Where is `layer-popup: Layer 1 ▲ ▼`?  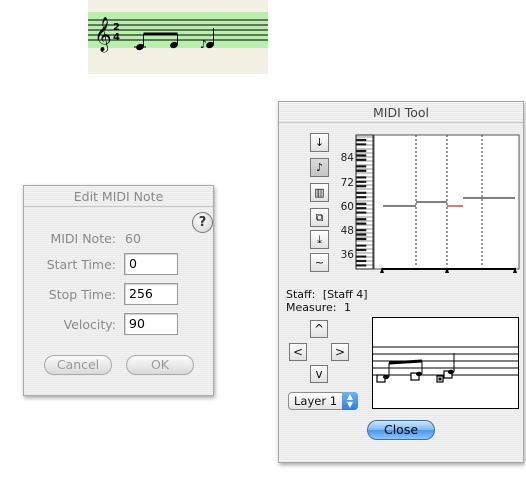
layer-popup: Layer 1 ▲ ▼ is located at coordinates (323, 401).